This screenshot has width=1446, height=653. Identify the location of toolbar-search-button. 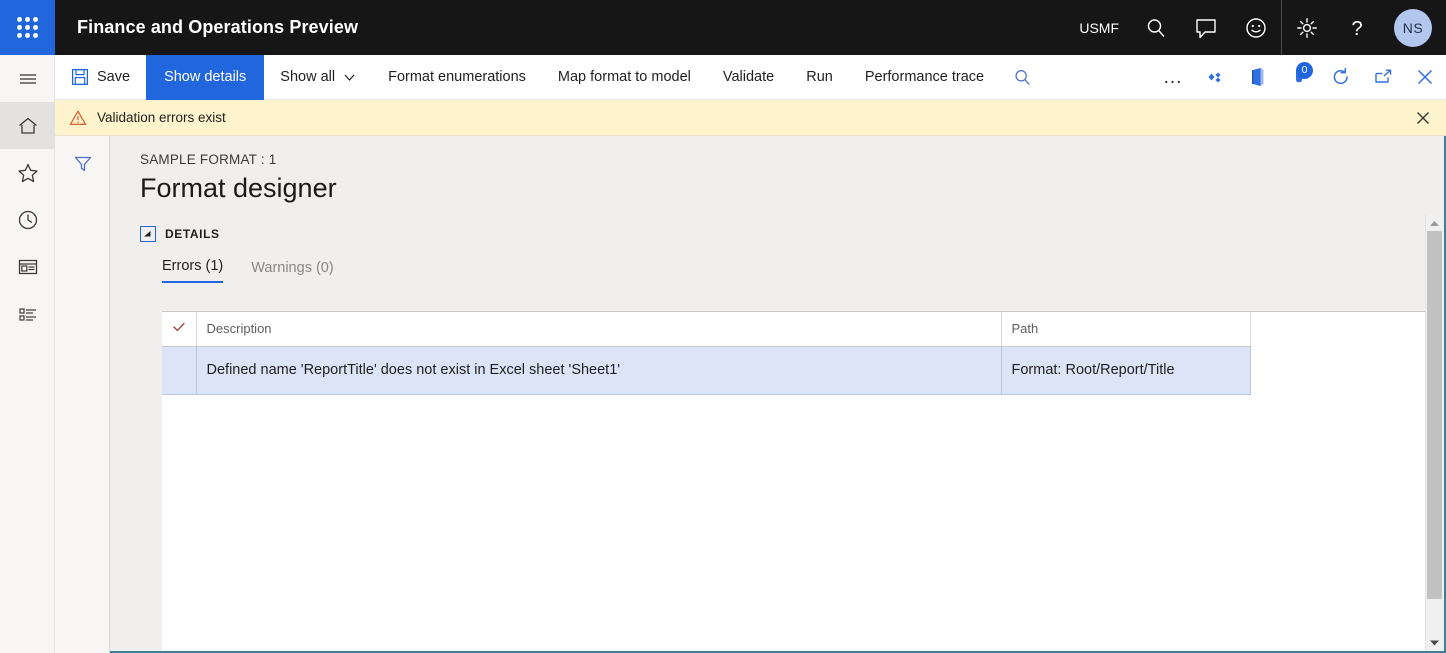
(1022, 77).